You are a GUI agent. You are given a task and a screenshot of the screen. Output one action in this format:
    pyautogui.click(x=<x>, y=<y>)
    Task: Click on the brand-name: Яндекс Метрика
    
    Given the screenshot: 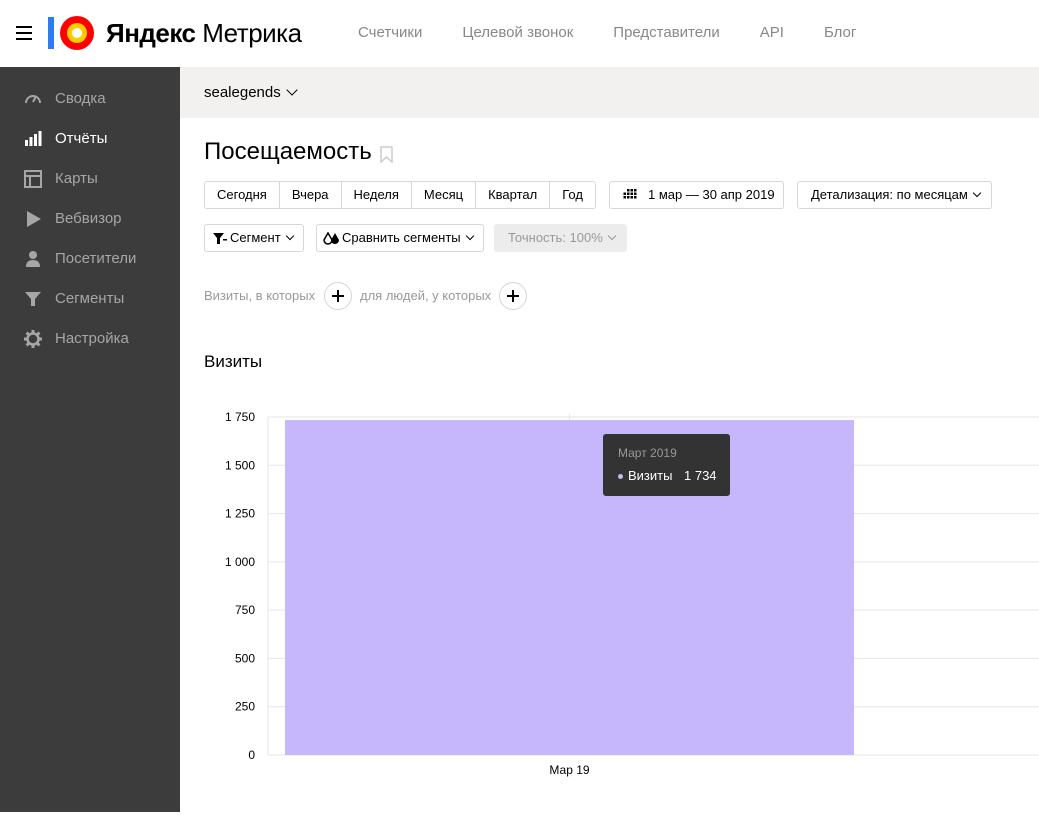 What is the action you would take?
    pyautogui.click(x=204, y=33)
    